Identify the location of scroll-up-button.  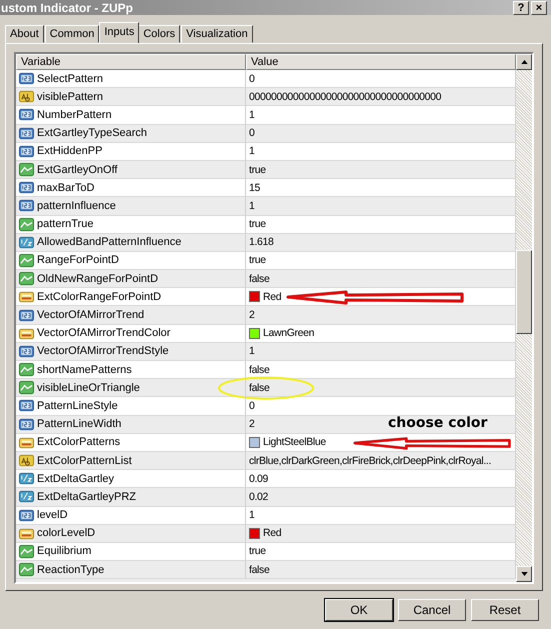
(524, 62).